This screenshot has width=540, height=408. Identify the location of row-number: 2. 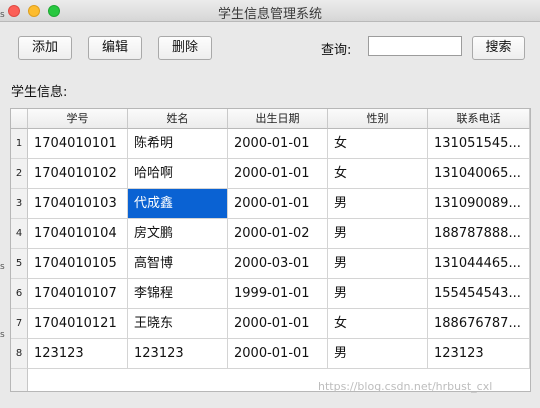
(19, 174).